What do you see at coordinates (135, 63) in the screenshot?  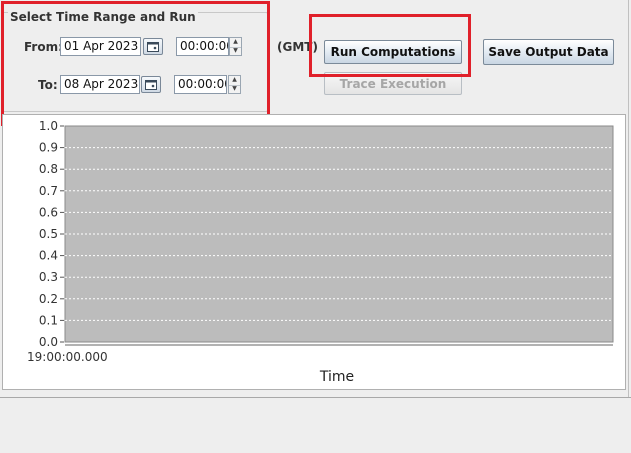 I see `time-range-highlight` at bounding box center [135, 63].